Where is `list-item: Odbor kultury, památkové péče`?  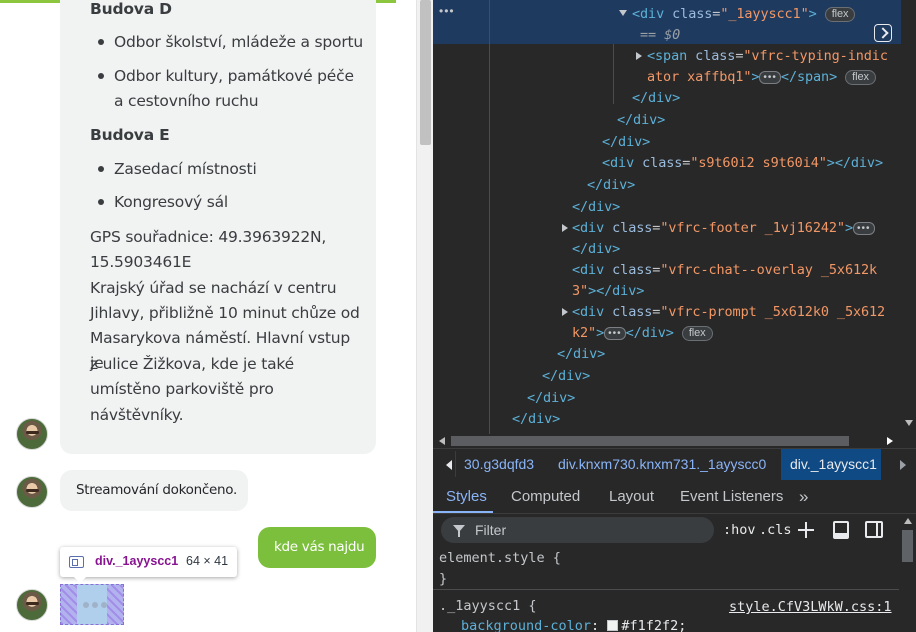 list-item: Odbor kultury, památkové péče is located at coordinates (234, 76).